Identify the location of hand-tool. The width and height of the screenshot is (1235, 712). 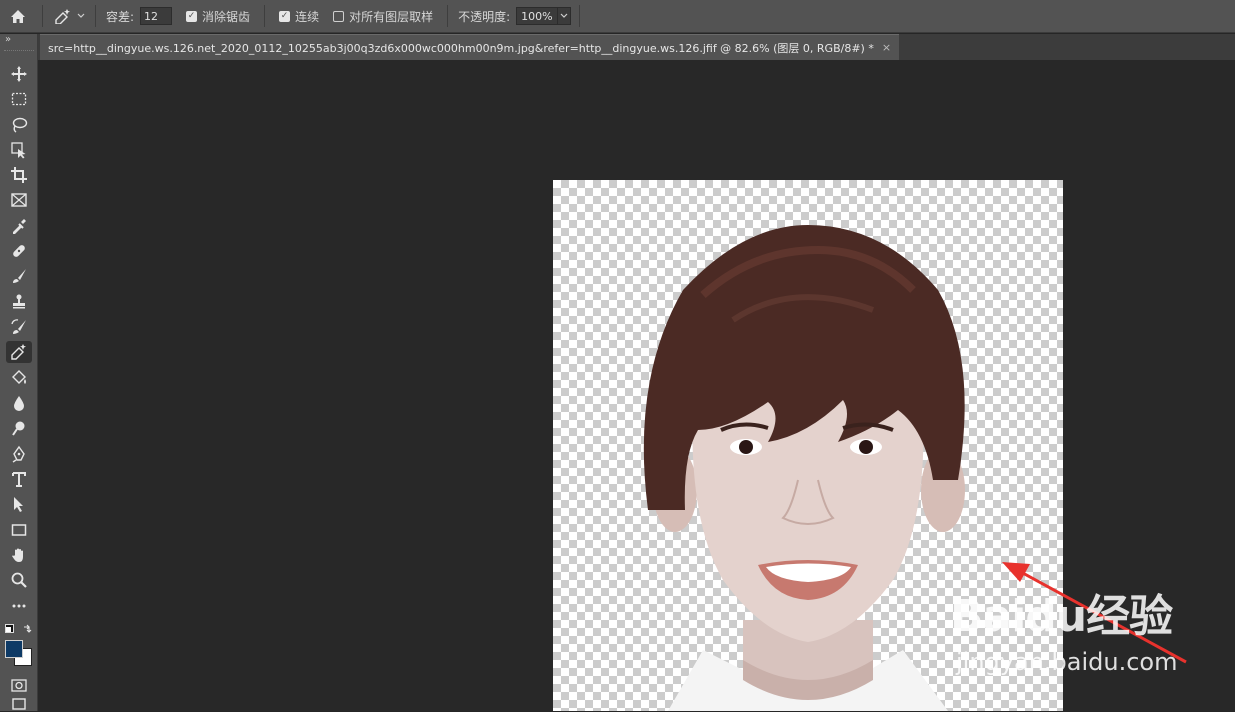
(19, 555).